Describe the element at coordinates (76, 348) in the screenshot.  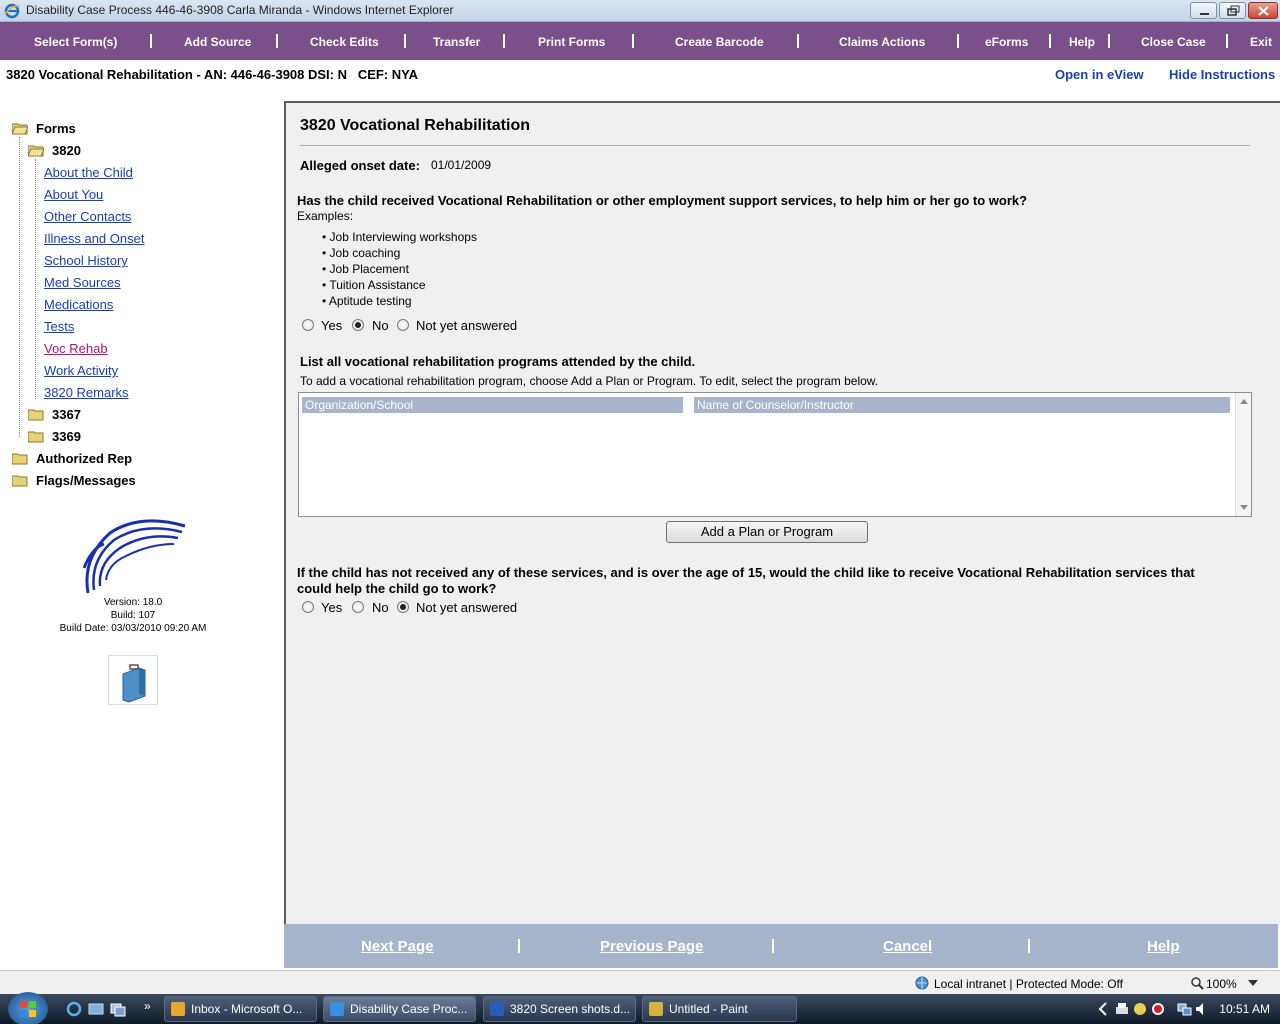
I see `tree-link-voc-rehab: Voc Rehab` at that location.